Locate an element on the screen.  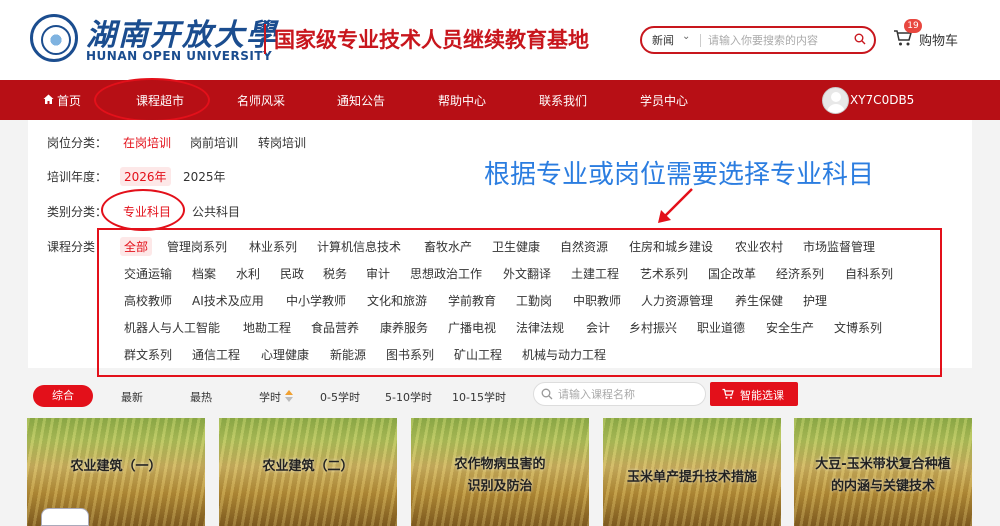
filter-option-year: 2025年 is located at coordinates (204, 176).